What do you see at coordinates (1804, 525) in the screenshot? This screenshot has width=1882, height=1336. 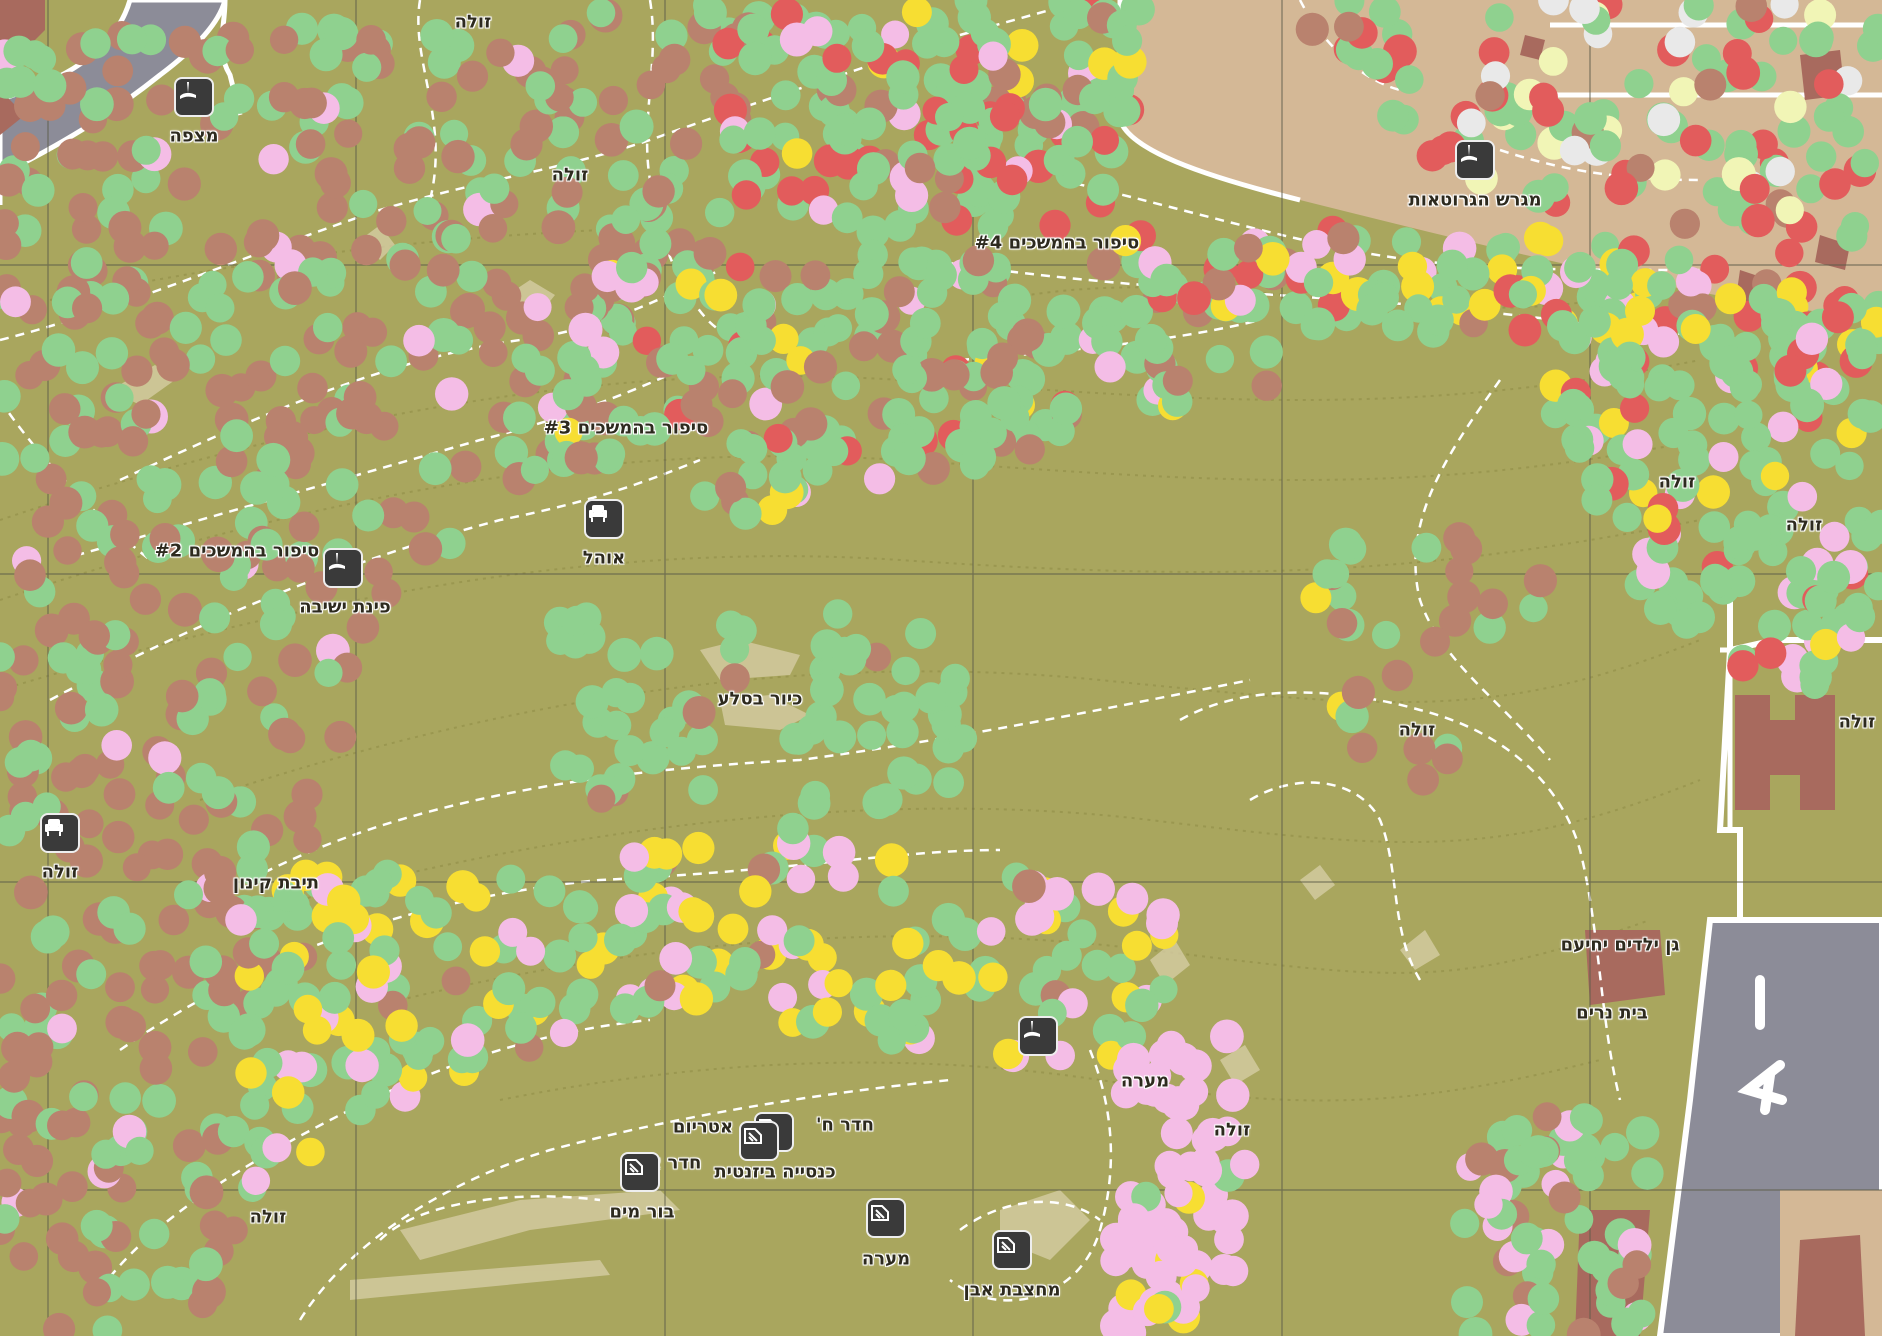 I see `map-label-zula-4: זולה` at bounding box center [1804, 525].